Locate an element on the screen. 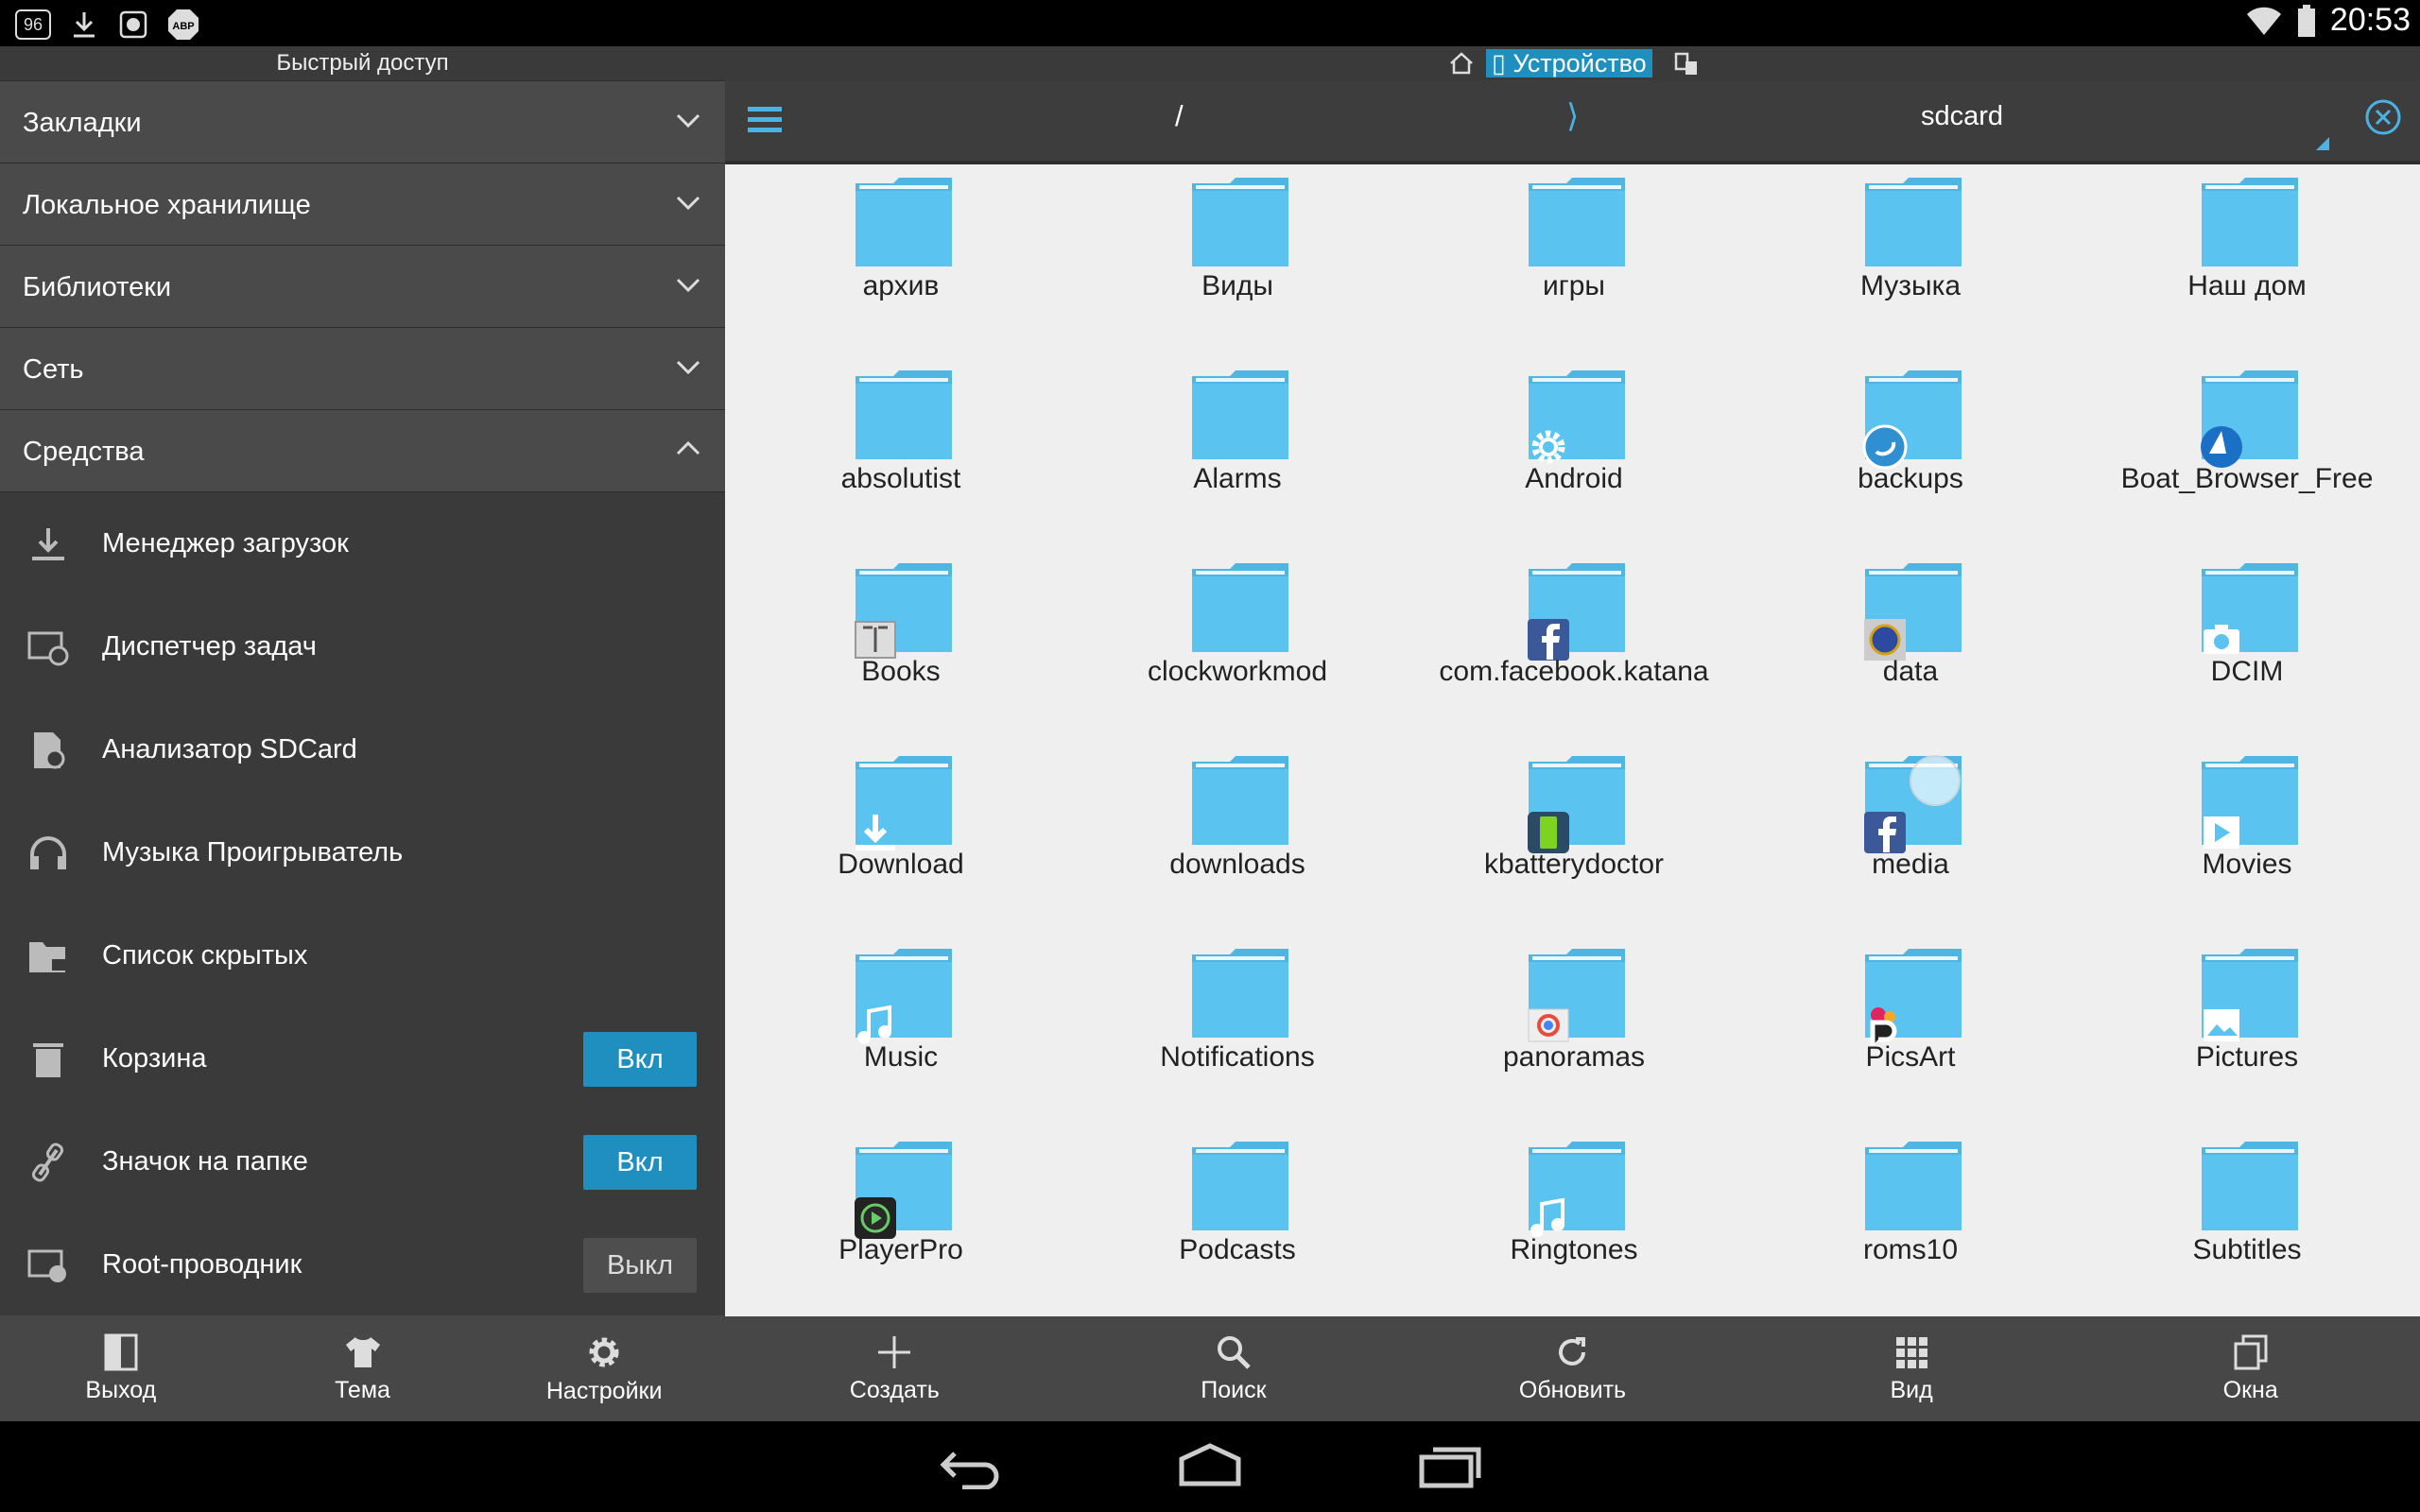  folder-name: Ringtones is located at coordinates (1574, 1249).